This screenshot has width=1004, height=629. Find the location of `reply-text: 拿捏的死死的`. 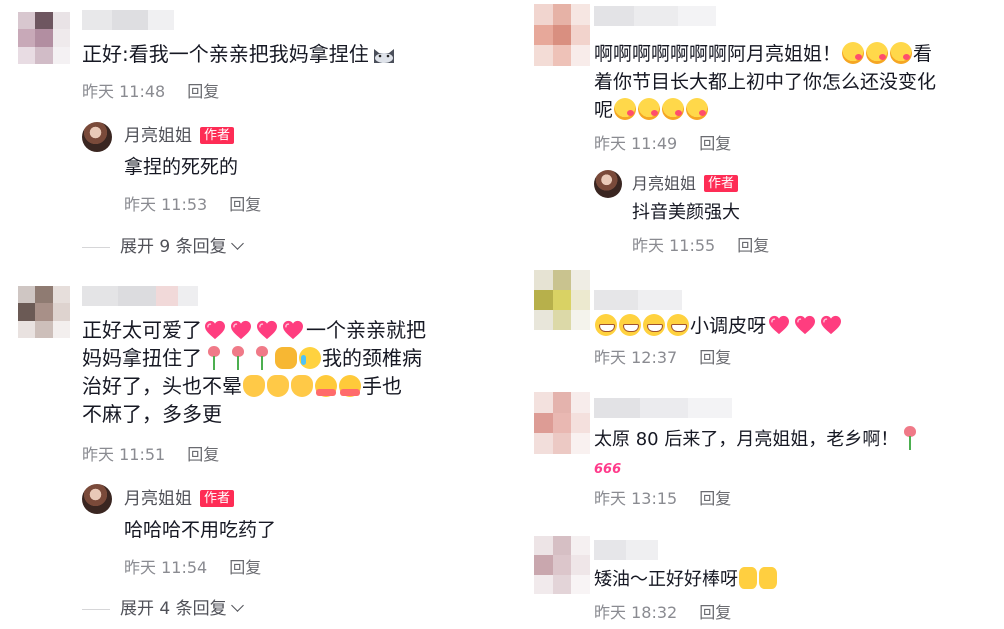

reply-text: 拿捏的死死的 is located at coordinates (181, 167).